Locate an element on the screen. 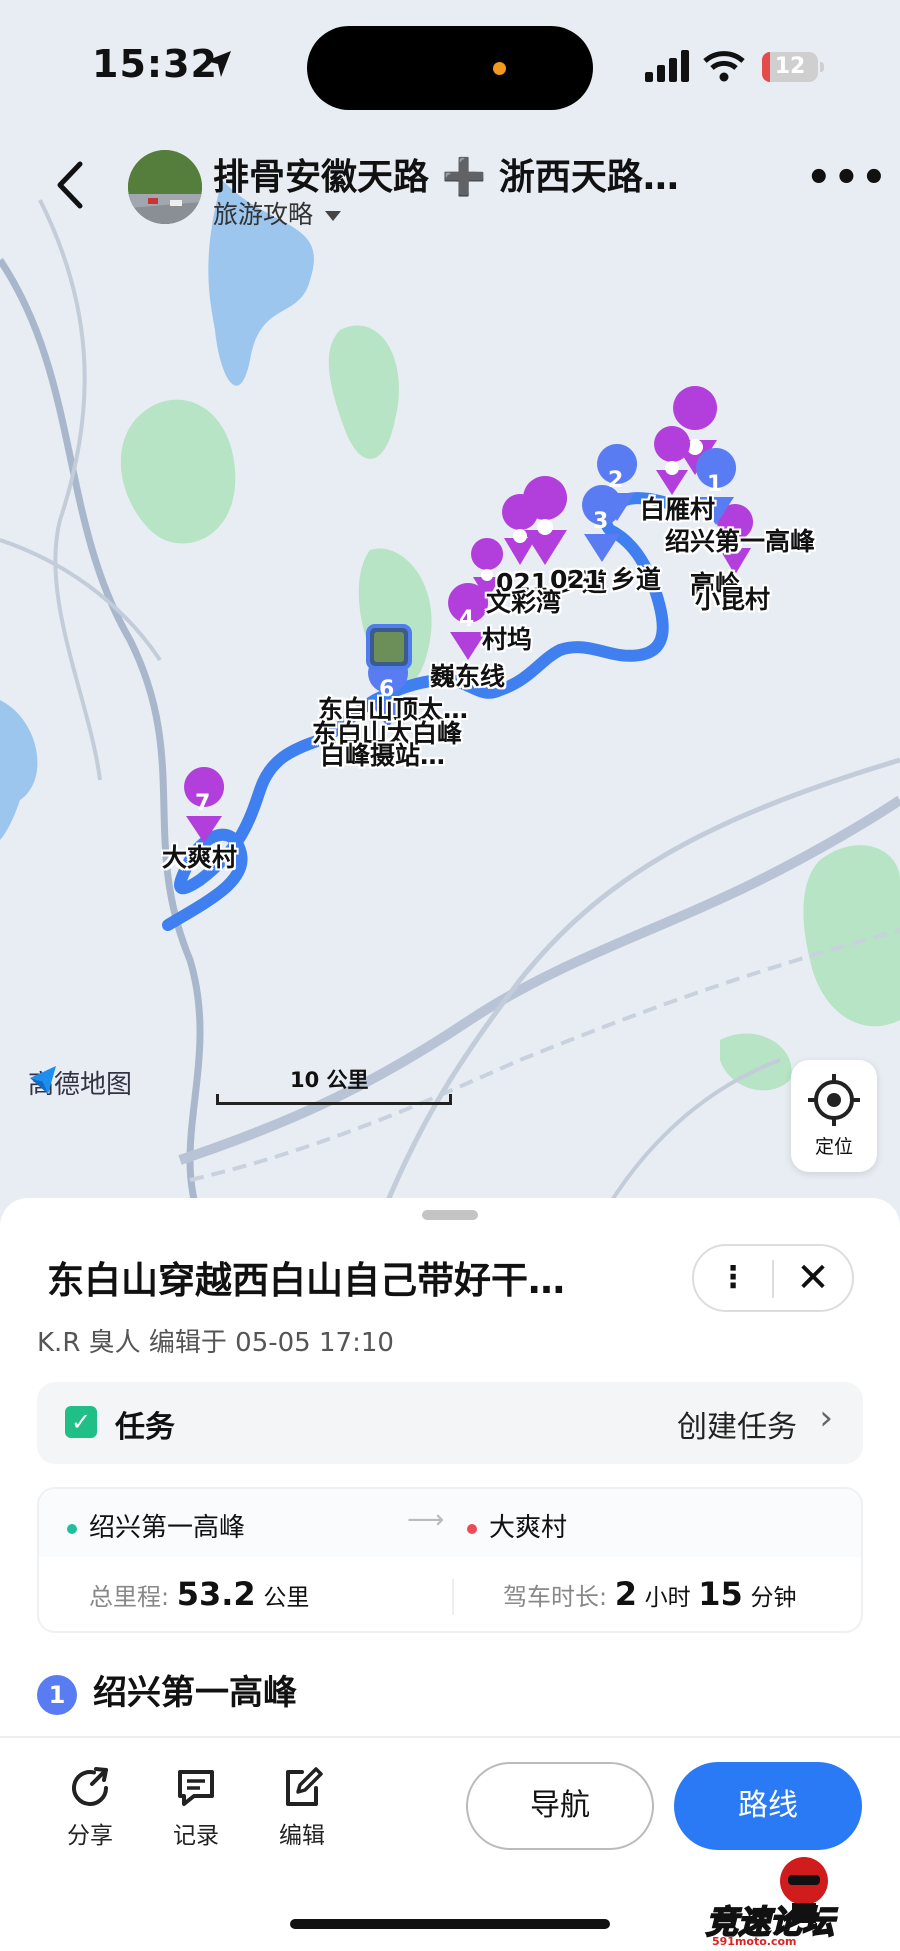 The image size is (900, 1951). map-label-cunwu: 村坞 is located at coordinates (507, 639).